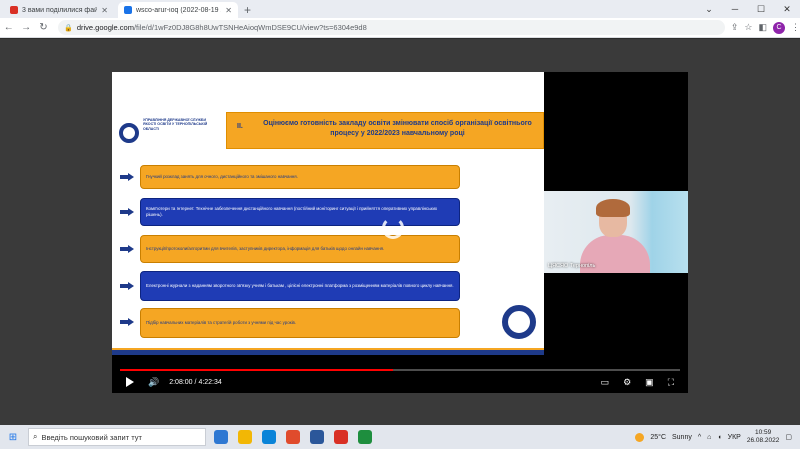 The width and height of the screenshot is (800, 449). What do you see at coordinates (734, 437) in the screenshot?
I see `language-indicator: УКР` at bounding box center [734, 437].